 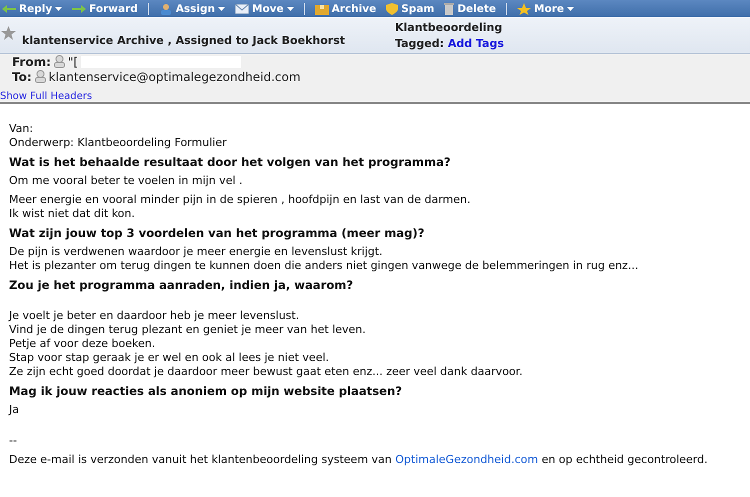 What do you see at coordinates (548, 8) in the screenshot?
I see `toolbar-button: More` at bounding box center [548, 8].